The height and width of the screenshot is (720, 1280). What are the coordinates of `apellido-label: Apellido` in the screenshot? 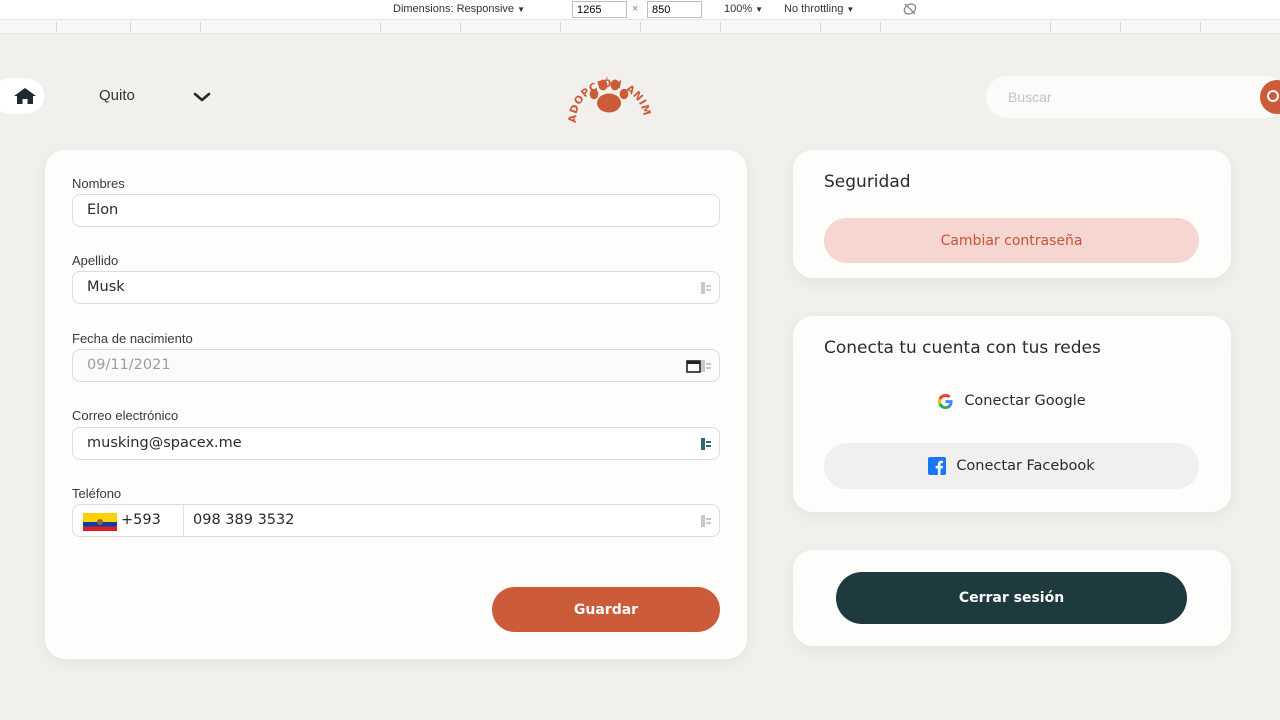 It's located at (95, 260).